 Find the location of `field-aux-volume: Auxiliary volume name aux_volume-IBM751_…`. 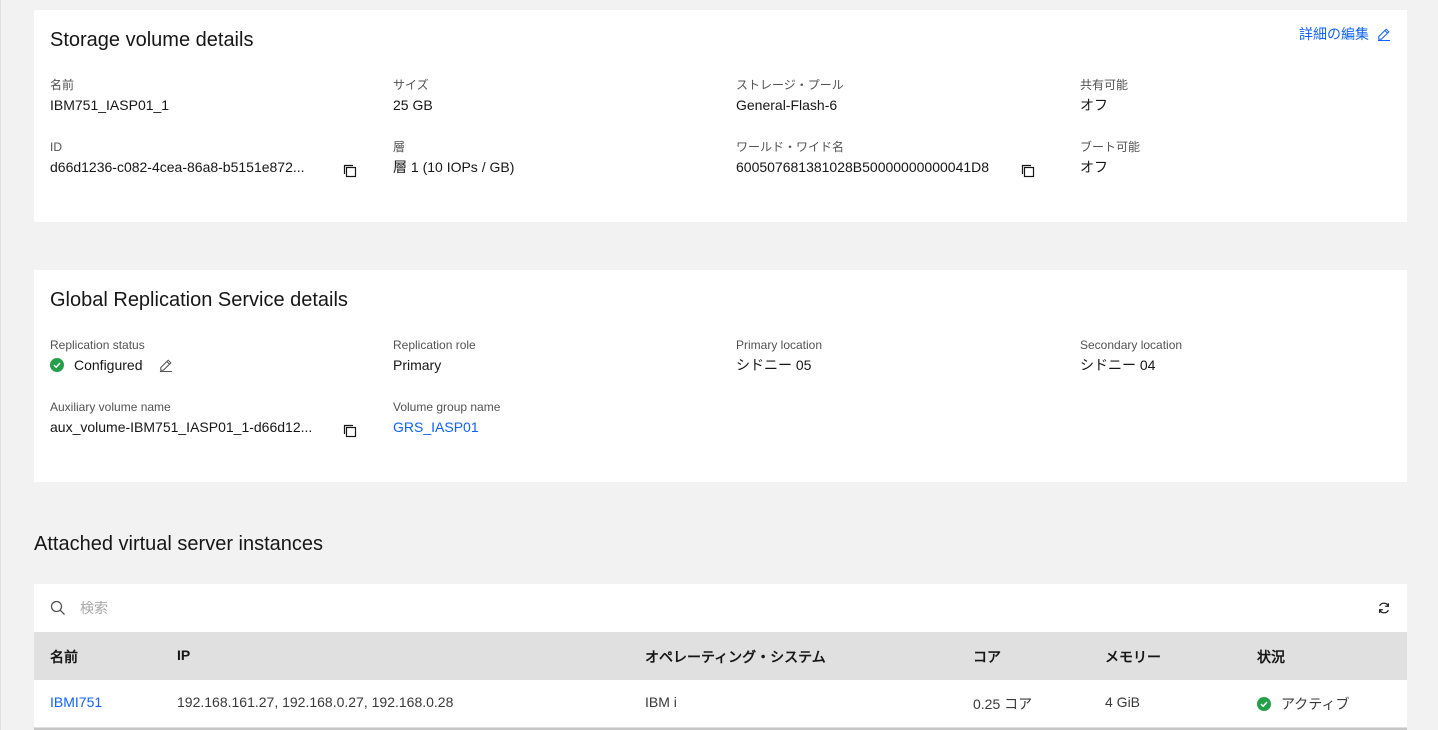

field-aux-volume: Auxiliary volume name aux_volume-IBM751_… is located at coordinates (181, 418).